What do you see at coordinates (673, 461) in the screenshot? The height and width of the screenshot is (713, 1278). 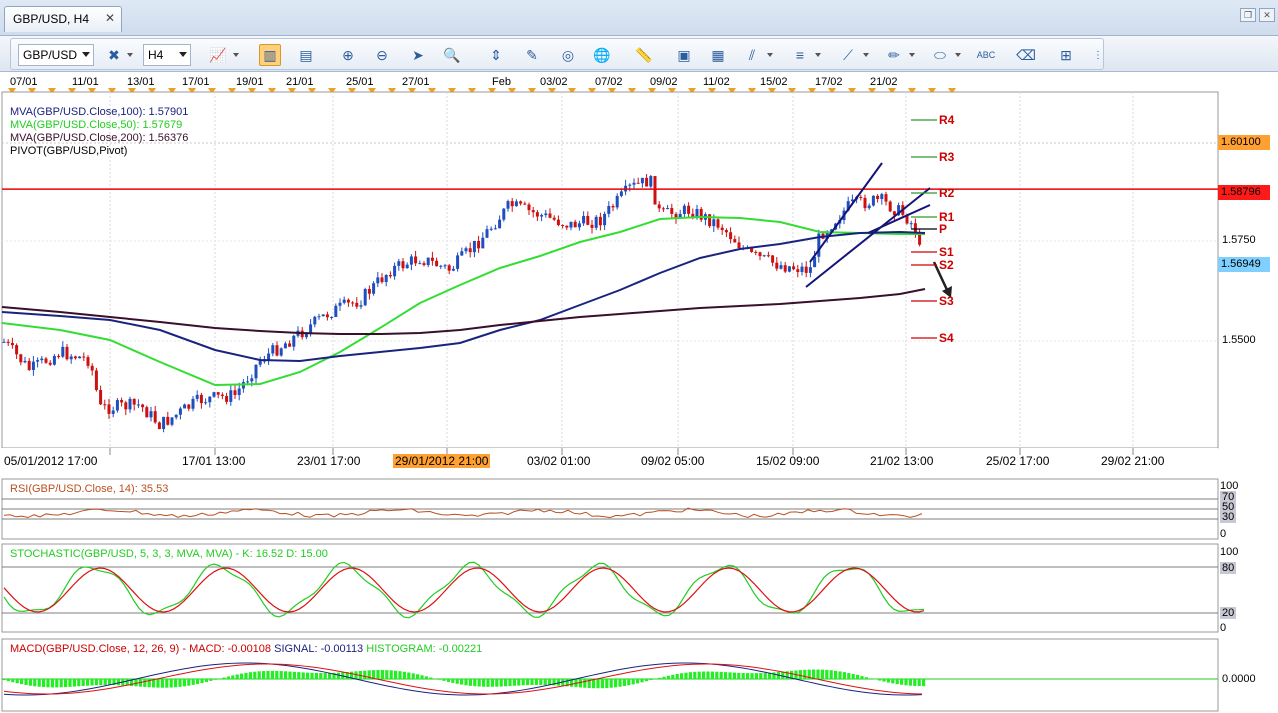 I see `time-label: 09/02 05:00` at bounding box center [673, 461].